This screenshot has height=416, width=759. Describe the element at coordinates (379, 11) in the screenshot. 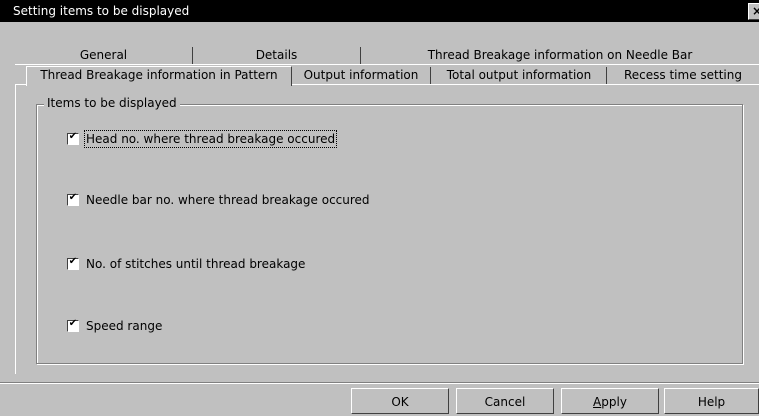

I see `title-bar: Setting items to be displayed ×` at that location.